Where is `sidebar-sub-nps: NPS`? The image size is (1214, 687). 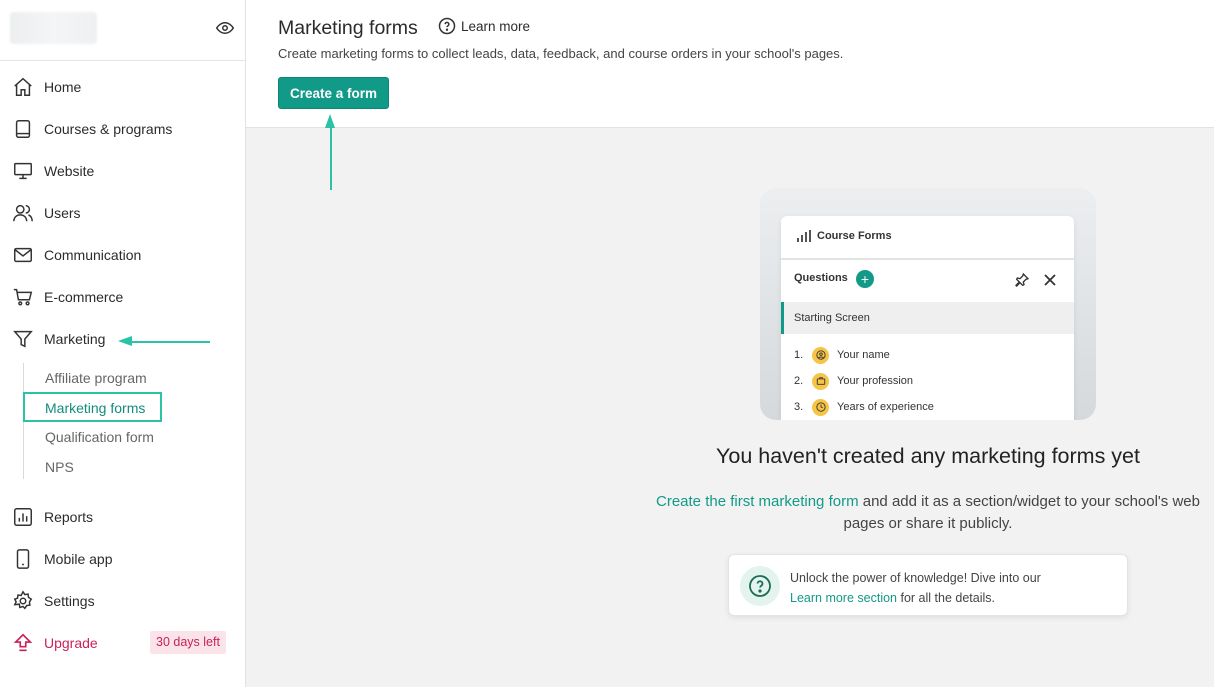 sidebar-sub-nps: NPS is located at coordinates (59, 467).